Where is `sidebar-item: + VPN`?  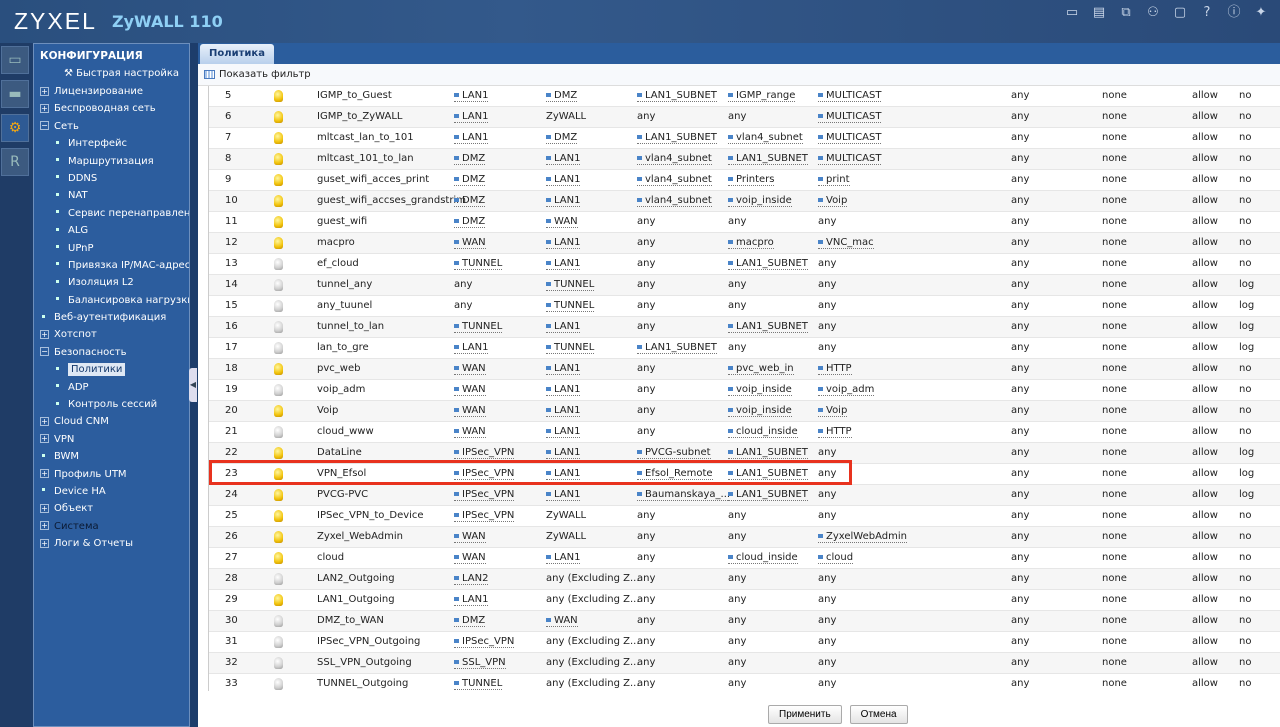
sidebar-item: + VPN is located at coordinates (111, 439).